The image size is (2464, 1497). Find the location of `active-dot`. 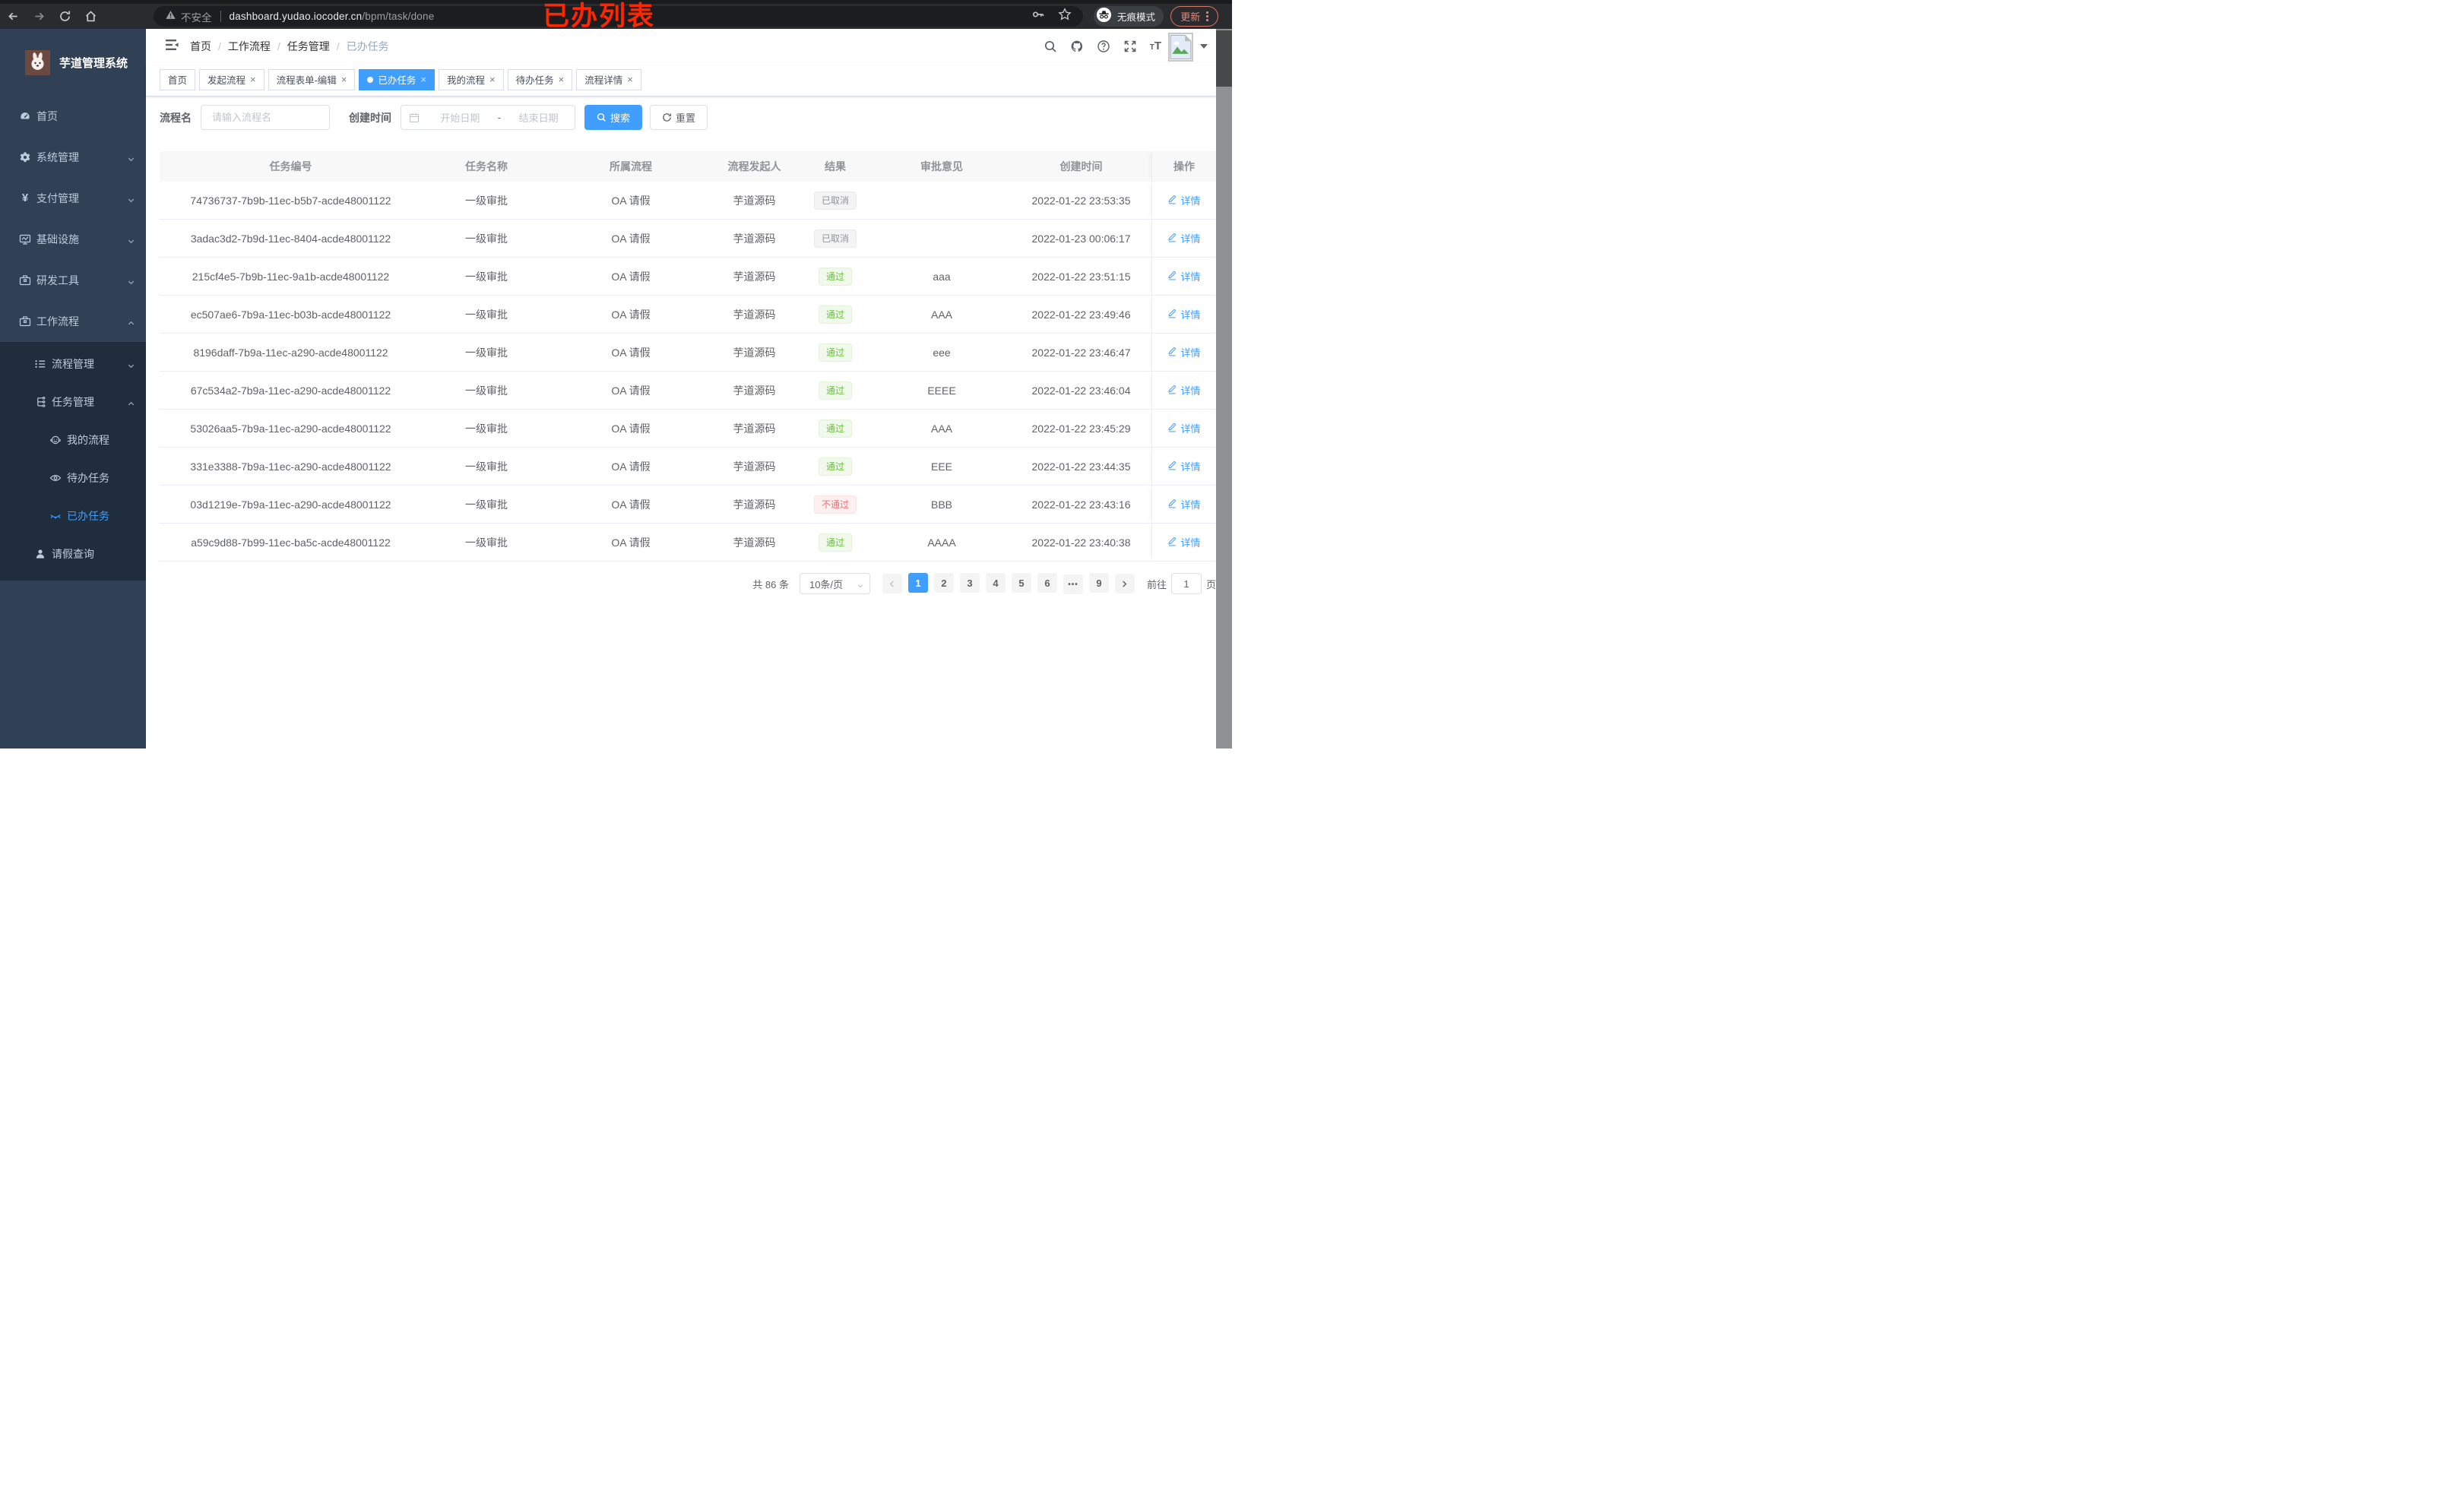

active-dot is located at coordinates (370, 79).